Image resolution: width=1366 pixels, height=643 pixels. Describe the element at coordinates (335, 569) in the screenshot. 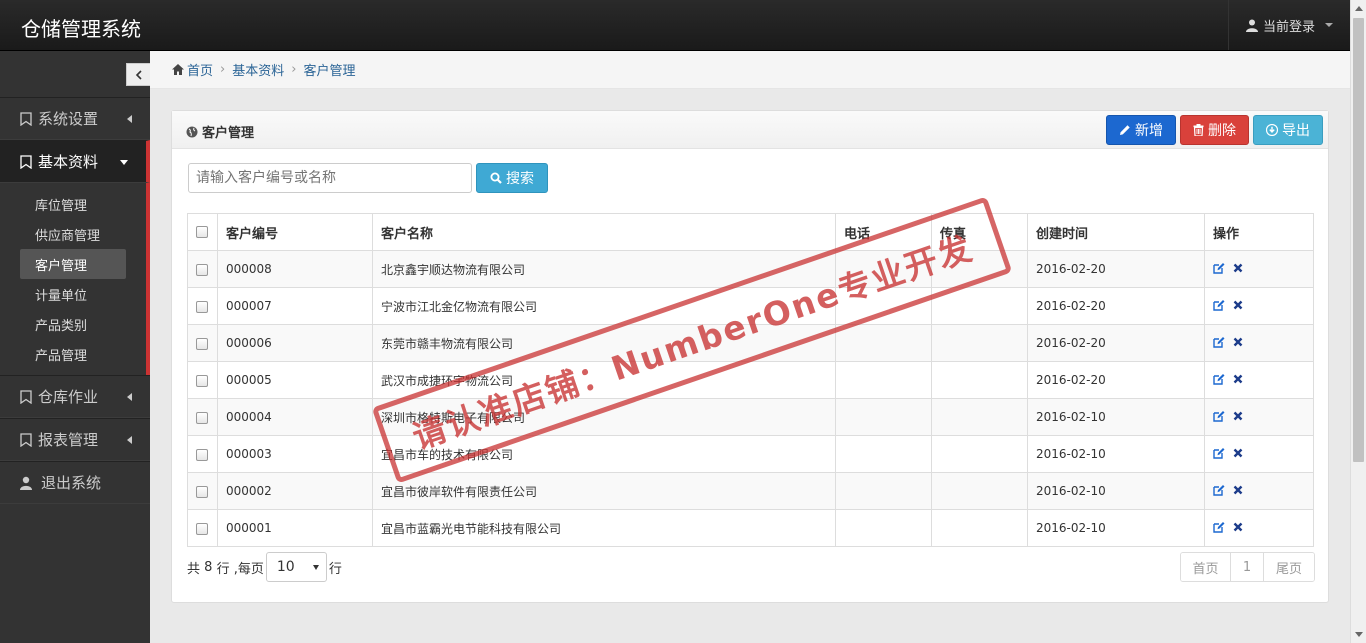

I see `page-size-suffix: 行` at that location.